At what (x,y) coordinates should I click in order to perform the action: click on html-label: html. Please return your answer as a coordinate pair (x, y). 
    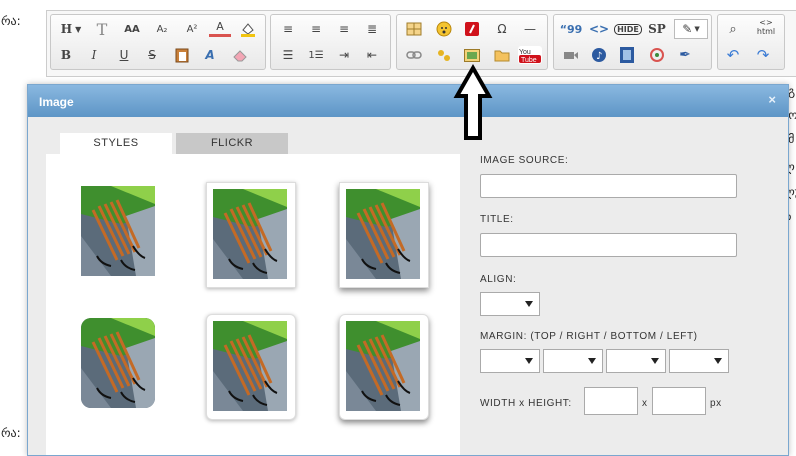
    Looking at the image, I should click on (766, 31).